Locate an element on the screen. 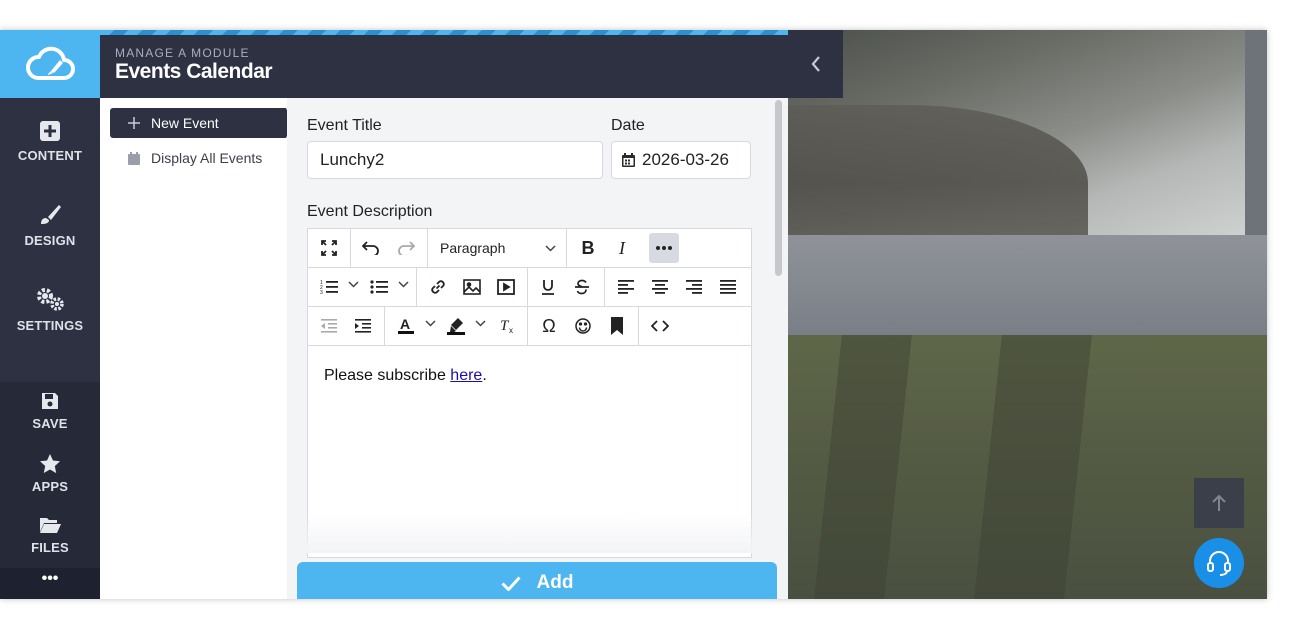  align-right-button is located at coordinates (694, 287).